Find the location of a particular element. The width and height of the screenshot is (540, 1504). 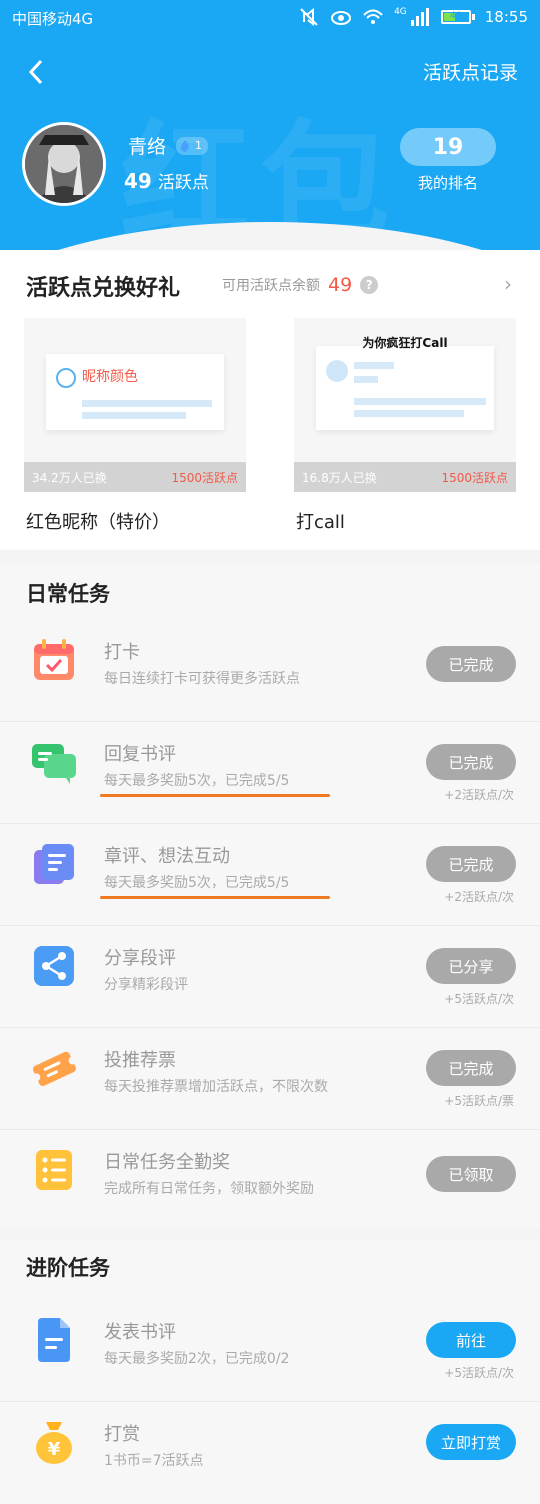

mute-icon is located at coordinates (309, 17).